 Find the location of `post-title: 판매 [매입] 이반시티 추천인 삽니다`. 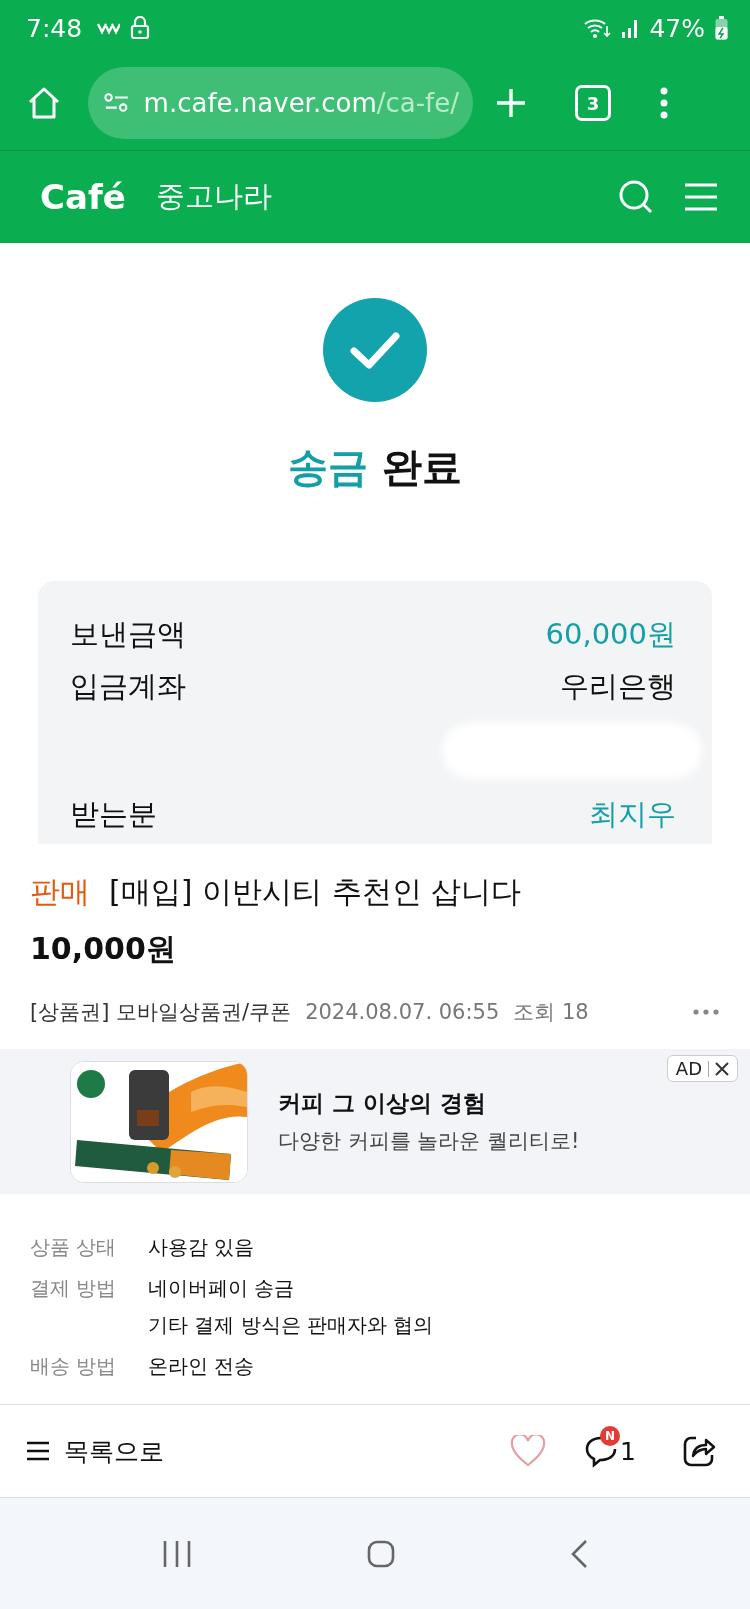

post-title: 판매 [매입] 이반시티 추천인 삽니다 is located at coordinates (276, 892).